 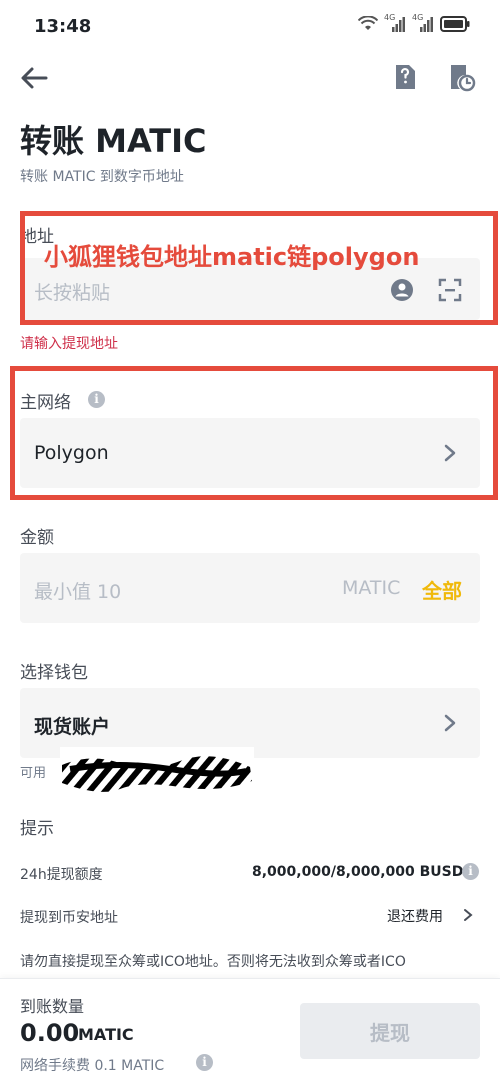 I want to click on annotation-box-network, so click(x=254, y=433).